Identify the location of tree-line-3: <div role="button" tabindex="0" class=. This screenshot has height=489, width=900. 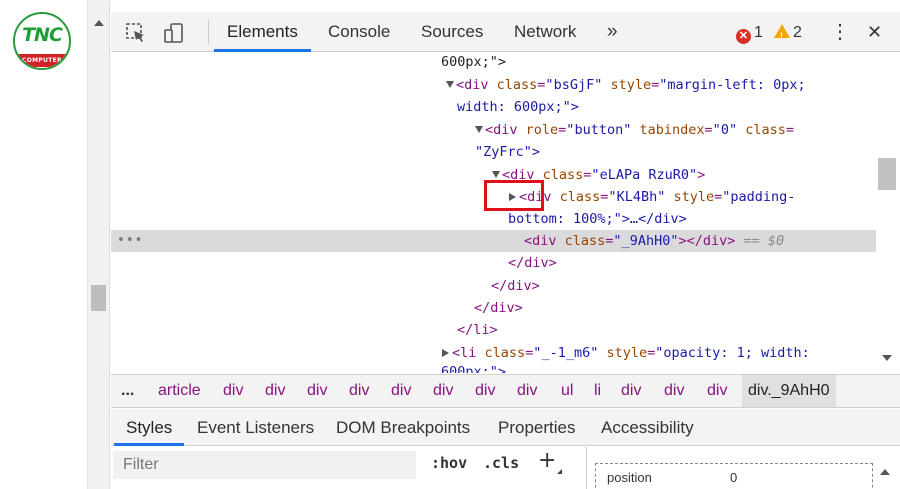
(634, 130).